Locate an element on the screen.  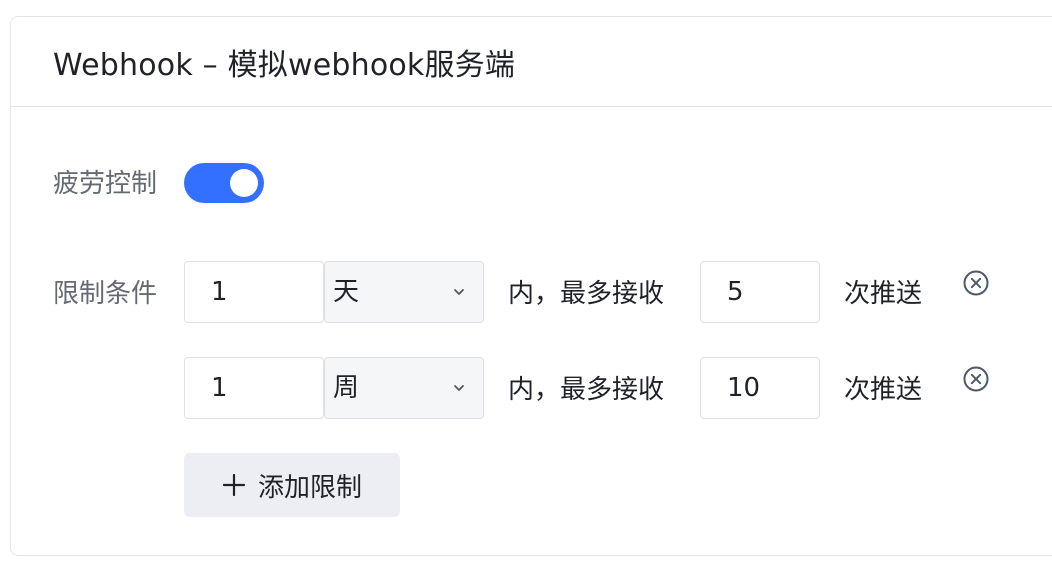
limit-period-unit-select: 天 is located at coordinates (404, 292).